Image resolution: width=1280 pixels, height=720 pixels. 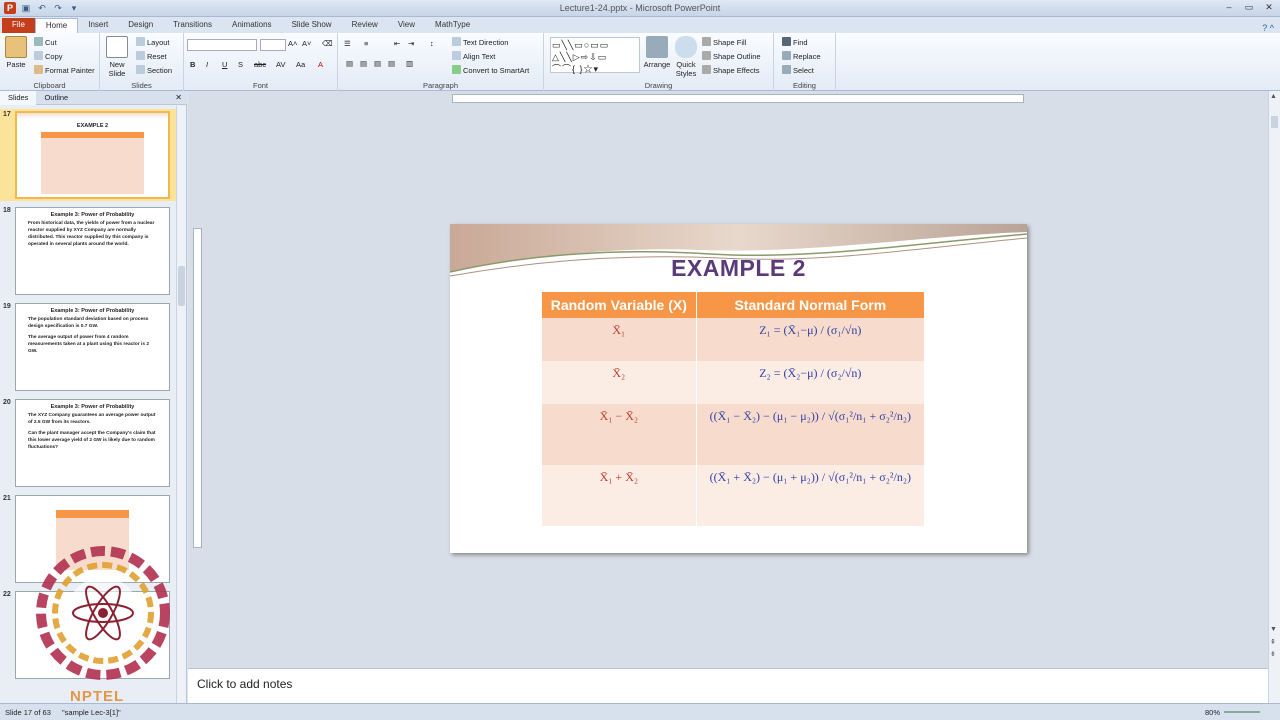 I want to click on horizontal-ruler, so click(x=738, y=98).